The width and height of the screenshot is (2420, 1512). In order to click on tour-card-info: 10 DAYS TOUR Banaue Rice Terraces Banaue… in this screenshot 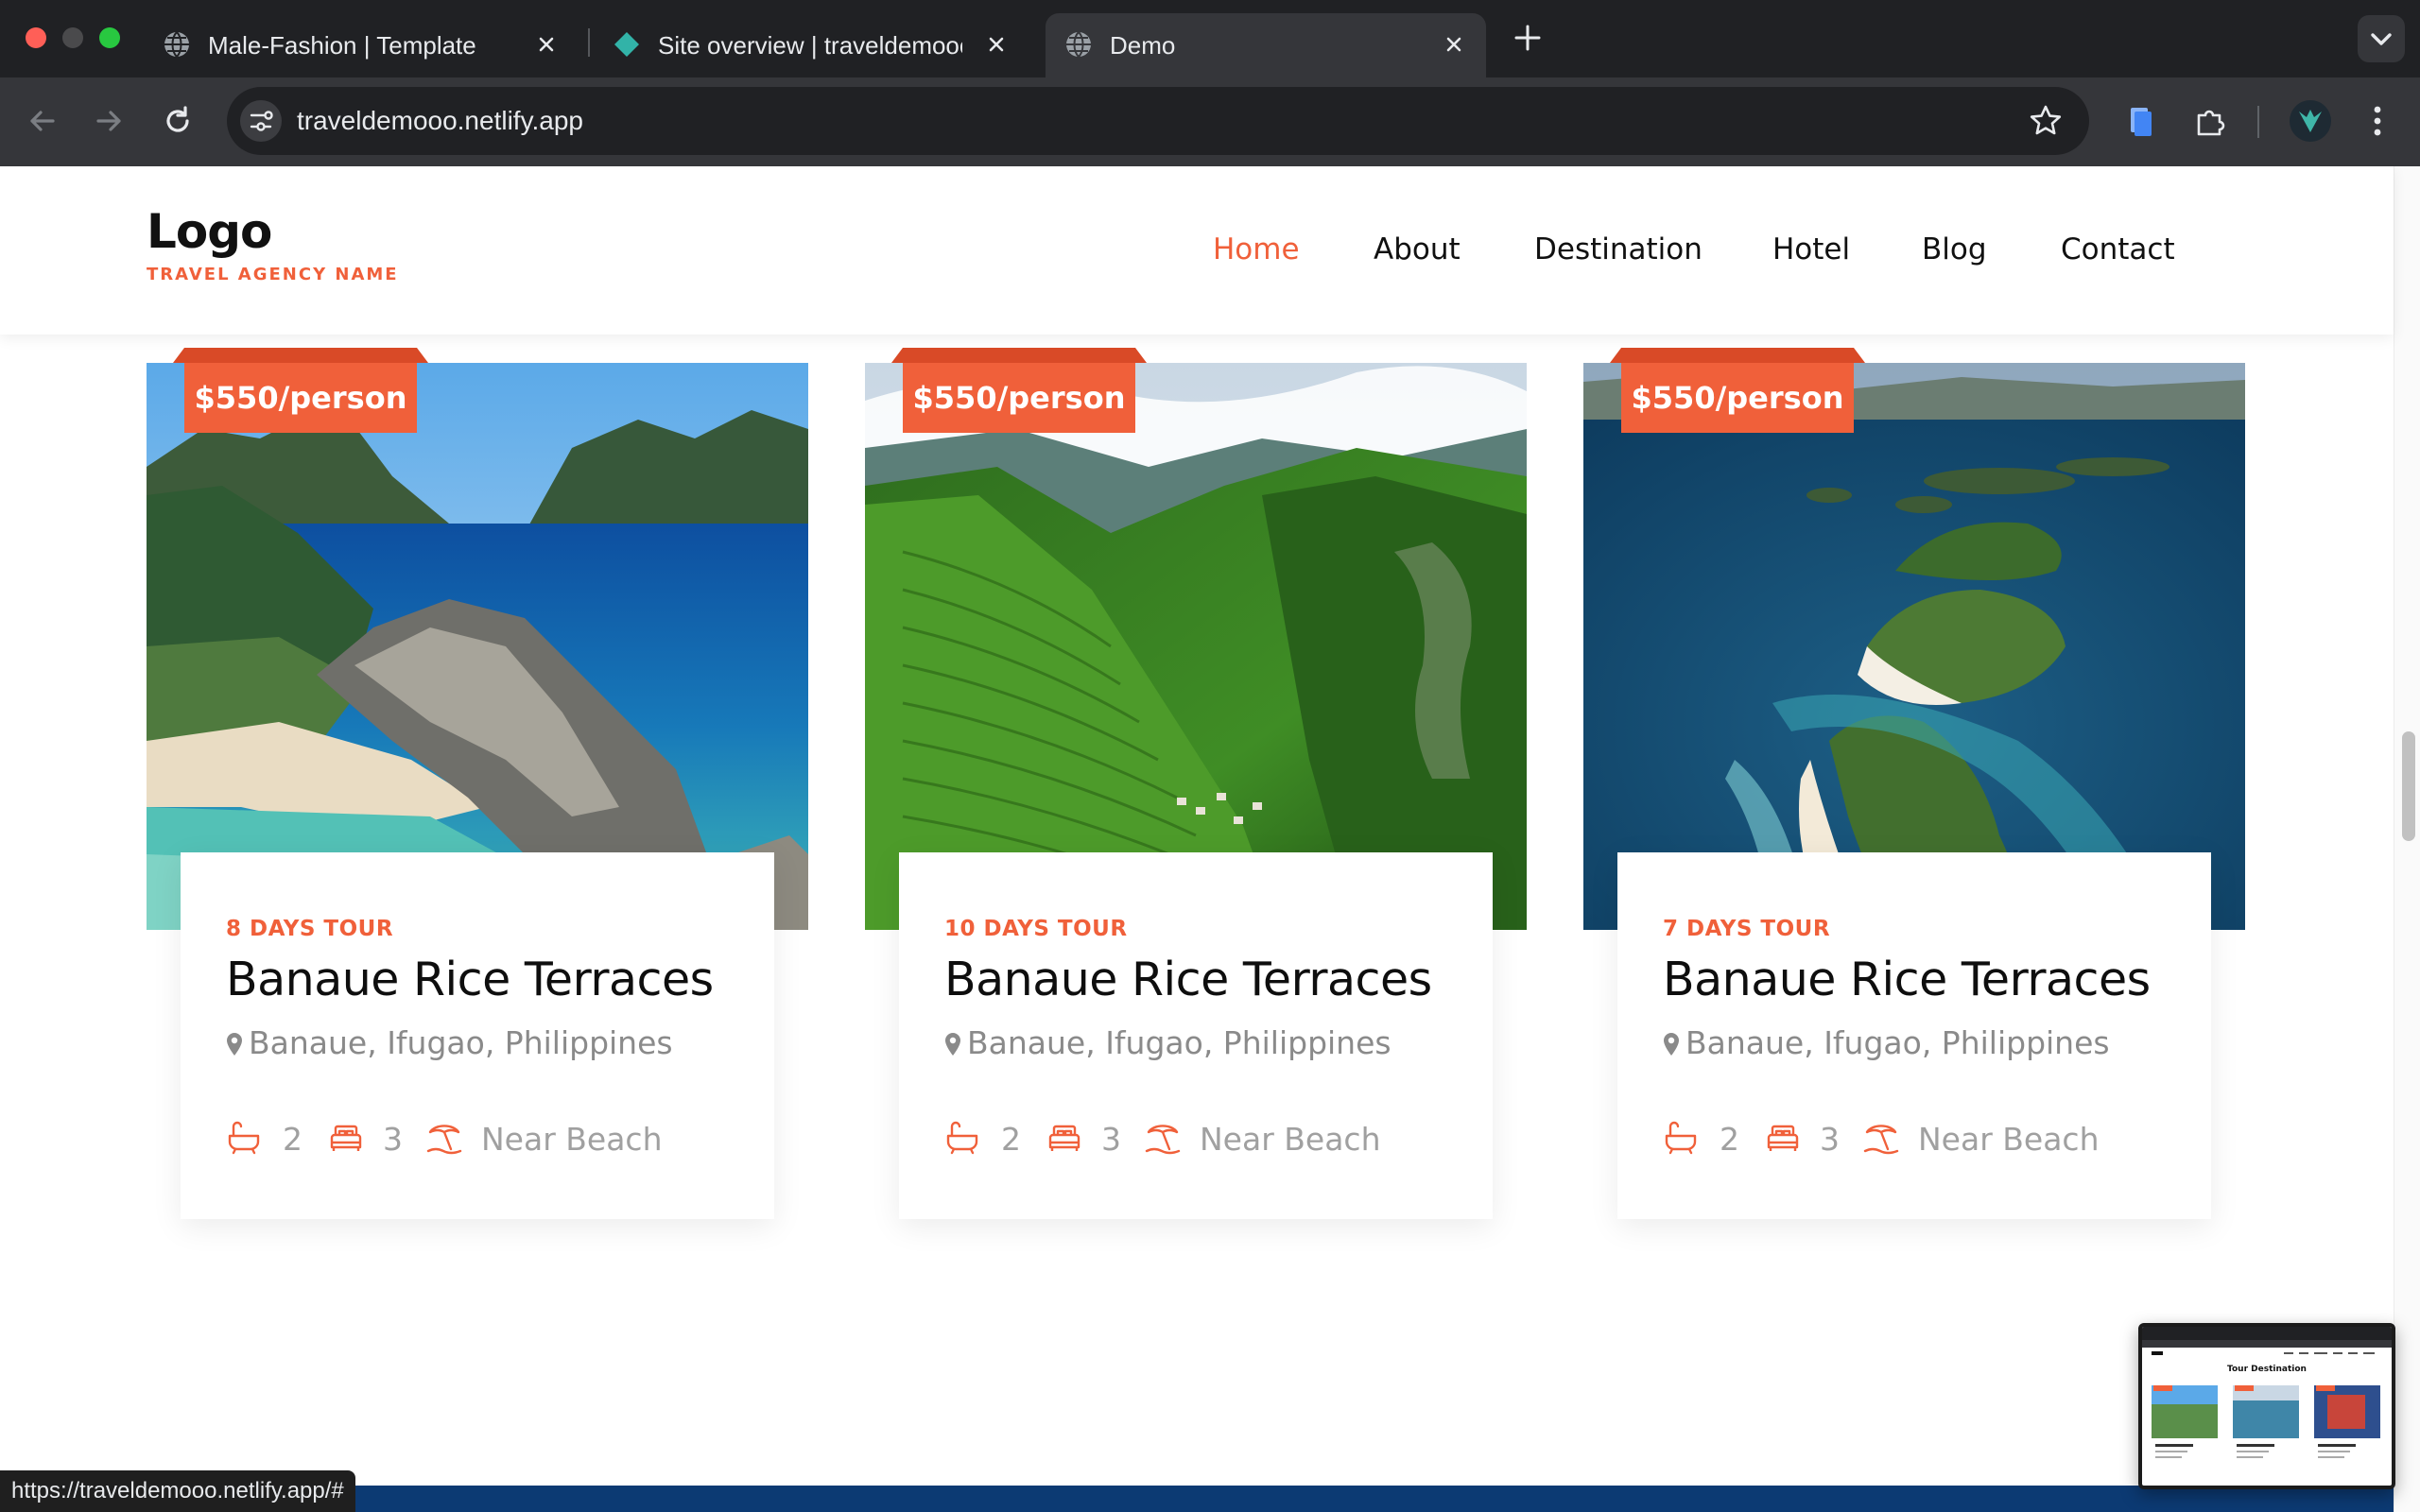, I will do `click(1196, 1035)`.